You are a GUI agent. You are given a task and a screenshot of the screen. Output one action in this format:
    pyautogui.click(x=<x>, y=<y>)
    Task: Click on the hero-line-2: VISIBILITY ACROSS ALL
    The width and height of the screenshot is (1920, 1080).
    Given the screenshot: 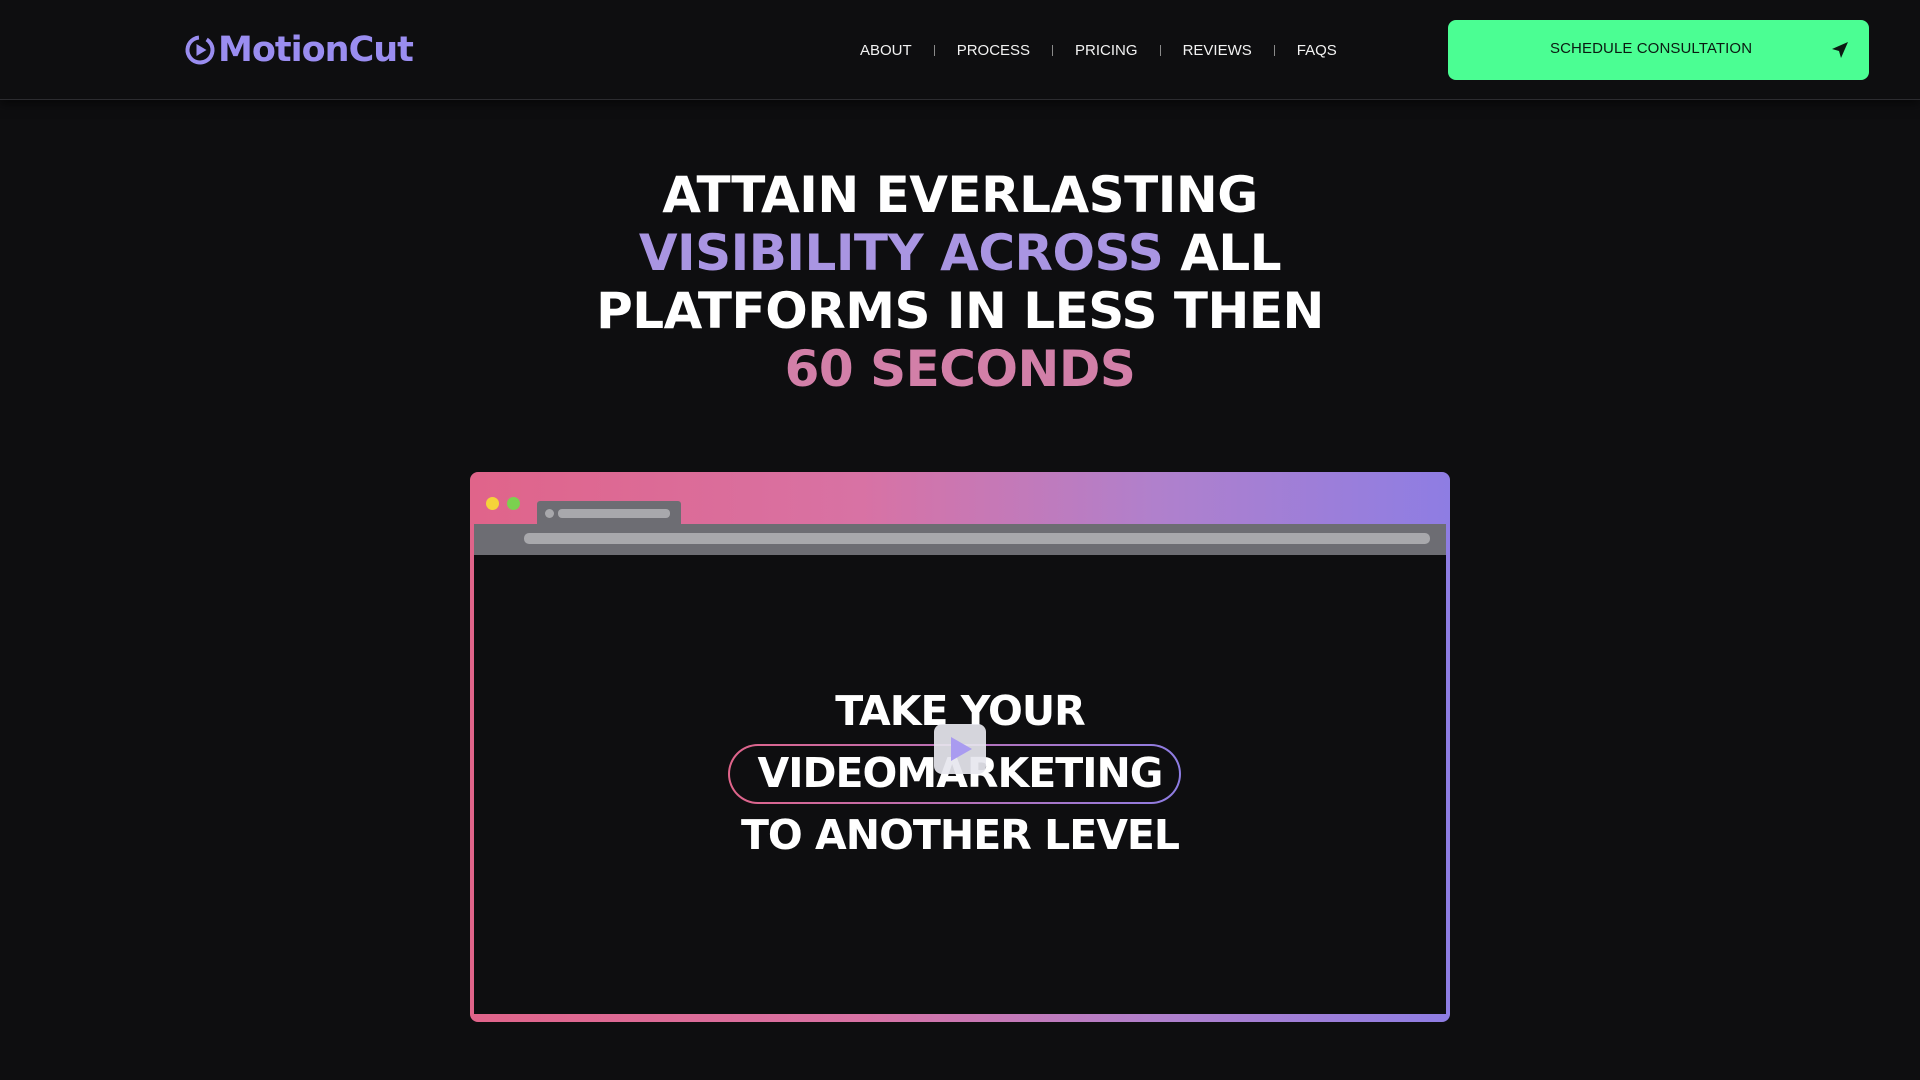 What is the action you would take?
    pyautogui.click(x=960, y=253)
    